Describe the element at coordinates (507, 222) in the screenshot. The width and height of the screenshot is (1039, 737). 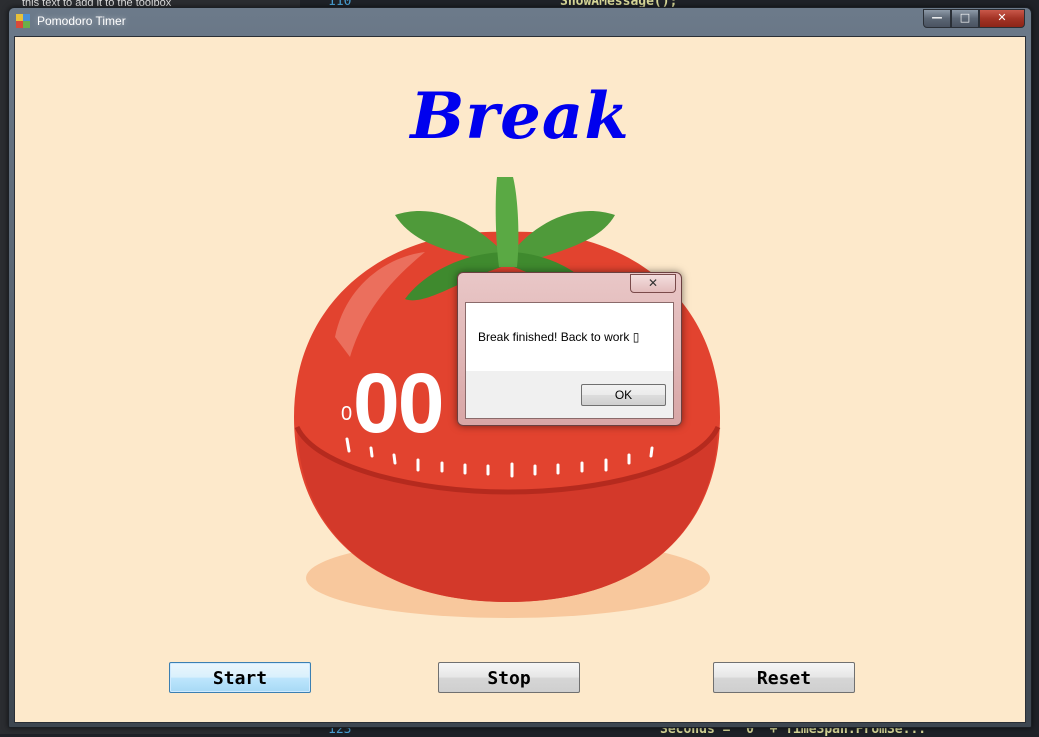
I see `tomato-stem` at that location.